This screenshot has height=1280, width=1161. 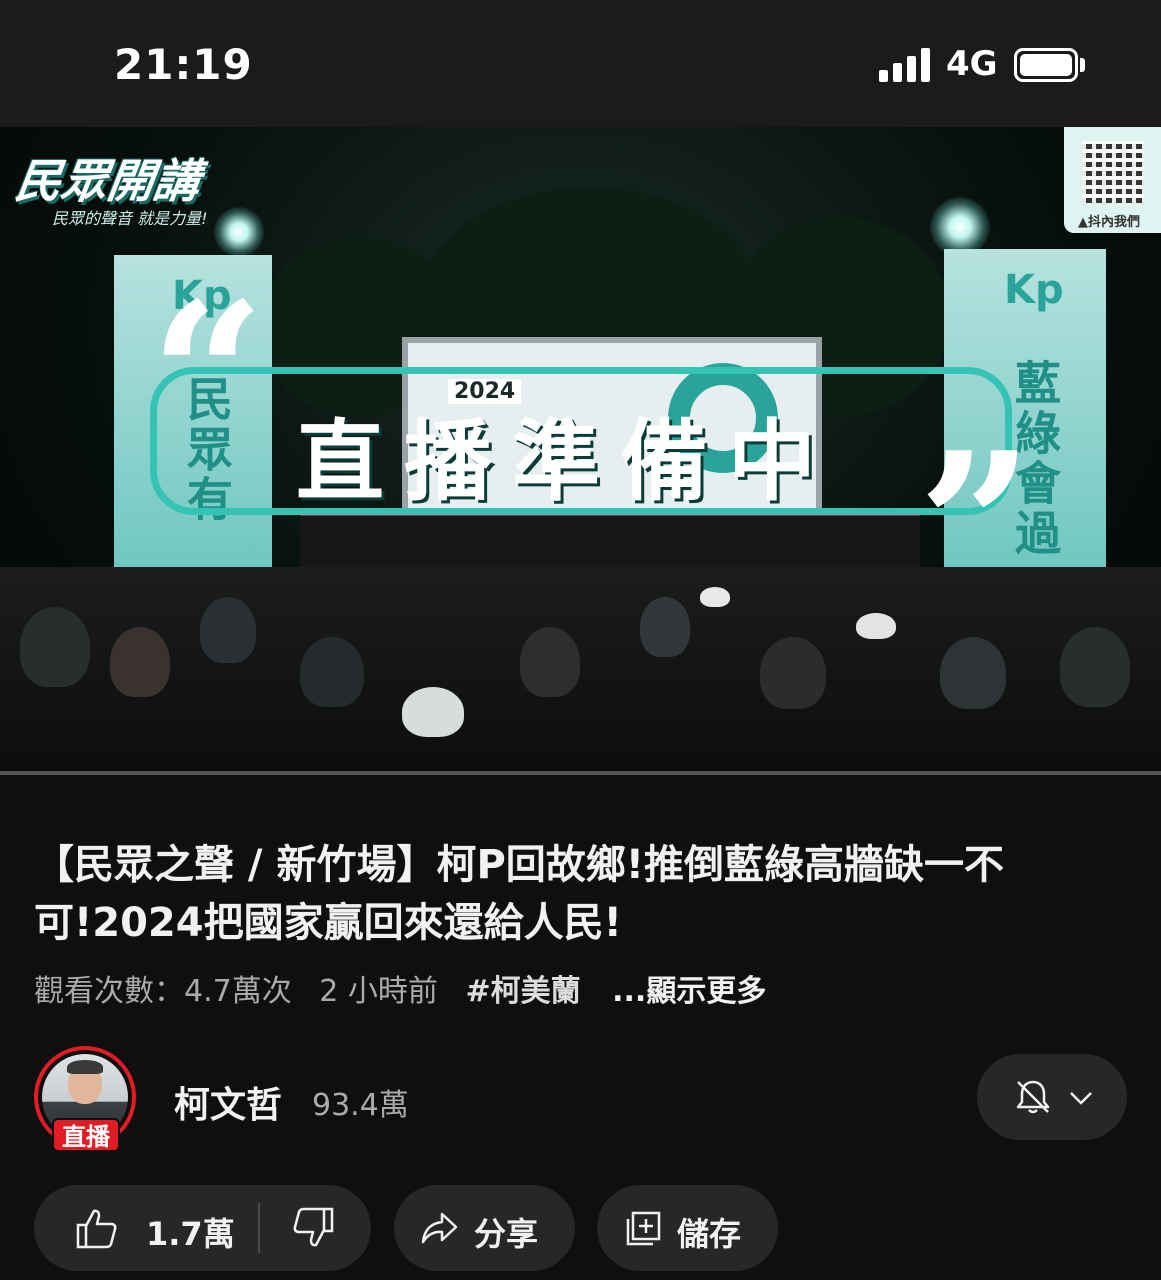 What do you see at coordinates (1034, 290) in the screenshot?
I see `banner-brand: Kp` at bounding box center [1034, 290].